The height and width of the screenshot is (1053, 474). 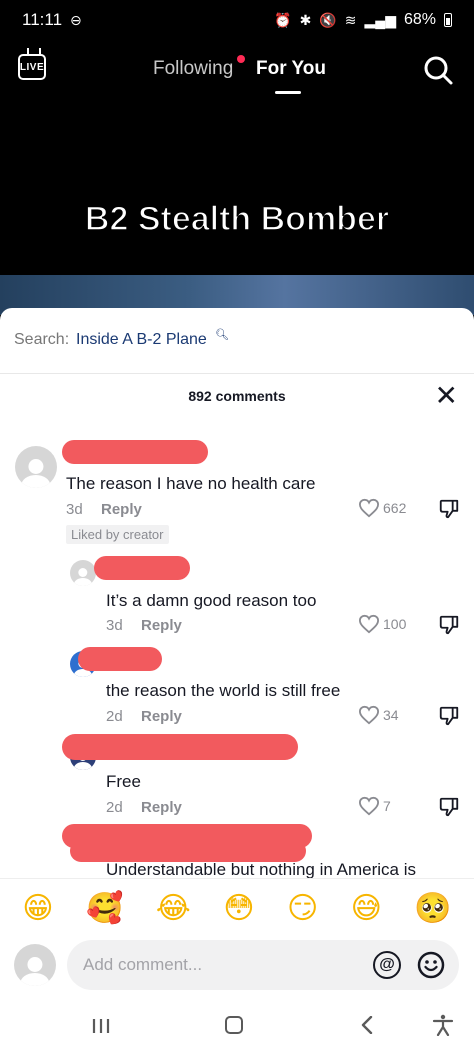 I want to click on like-count: 34, so click(x=391, y=715).